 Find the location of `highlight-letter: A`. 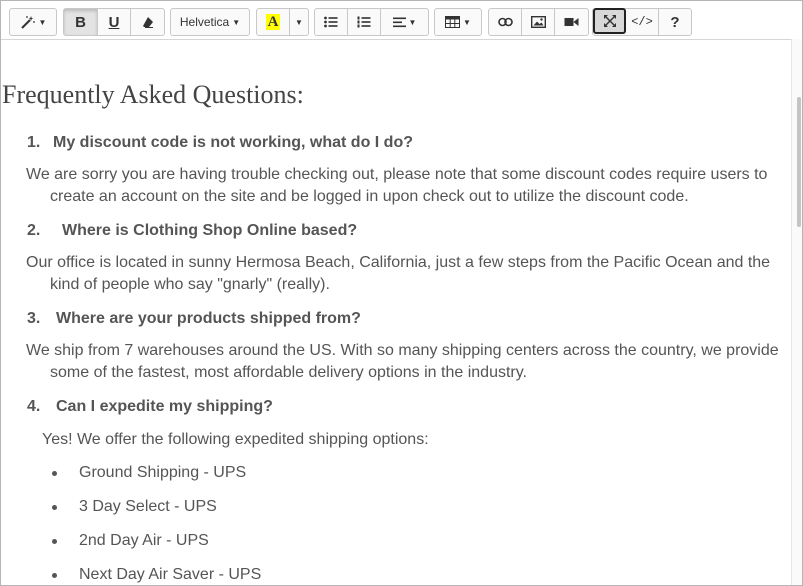

highlight-letter: A is located at coordinates (273, 22).